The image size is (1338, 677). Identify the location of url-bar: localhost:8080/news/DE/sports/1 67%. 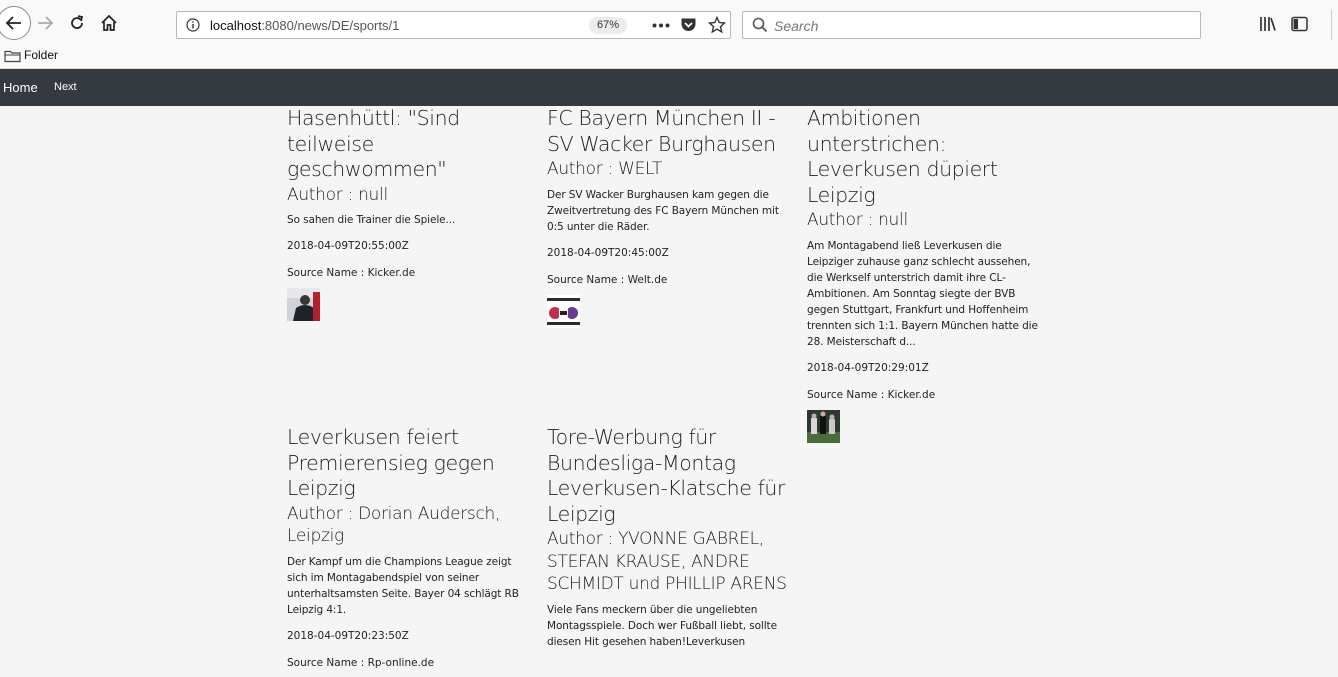
(453, 25).